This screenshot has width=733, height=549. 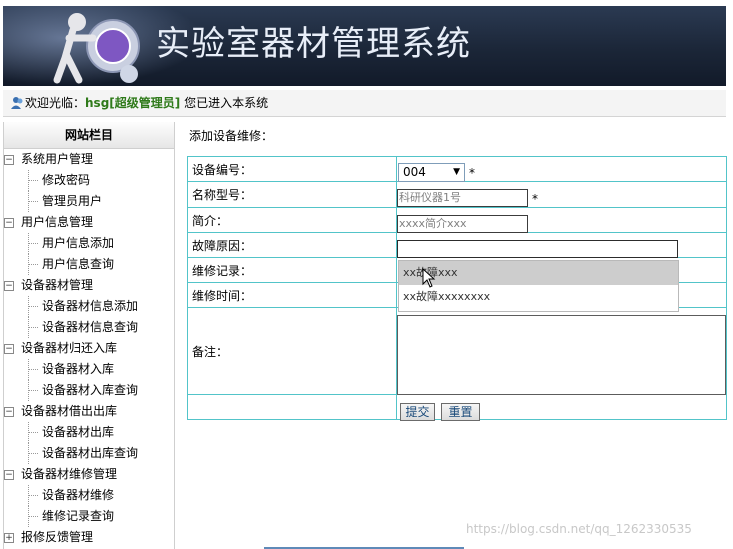 What do you see at coordinates (89, 243) in the screenshot?
I see `sidebar-item: 用户信息添加` at bounding box center [89, 243].